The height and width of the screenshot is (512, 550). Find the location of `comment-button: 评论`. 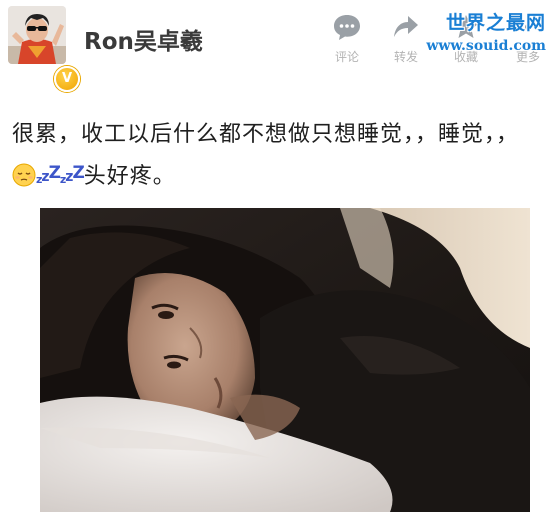

comment-button: 评论 is located at coordinates (347, 38).